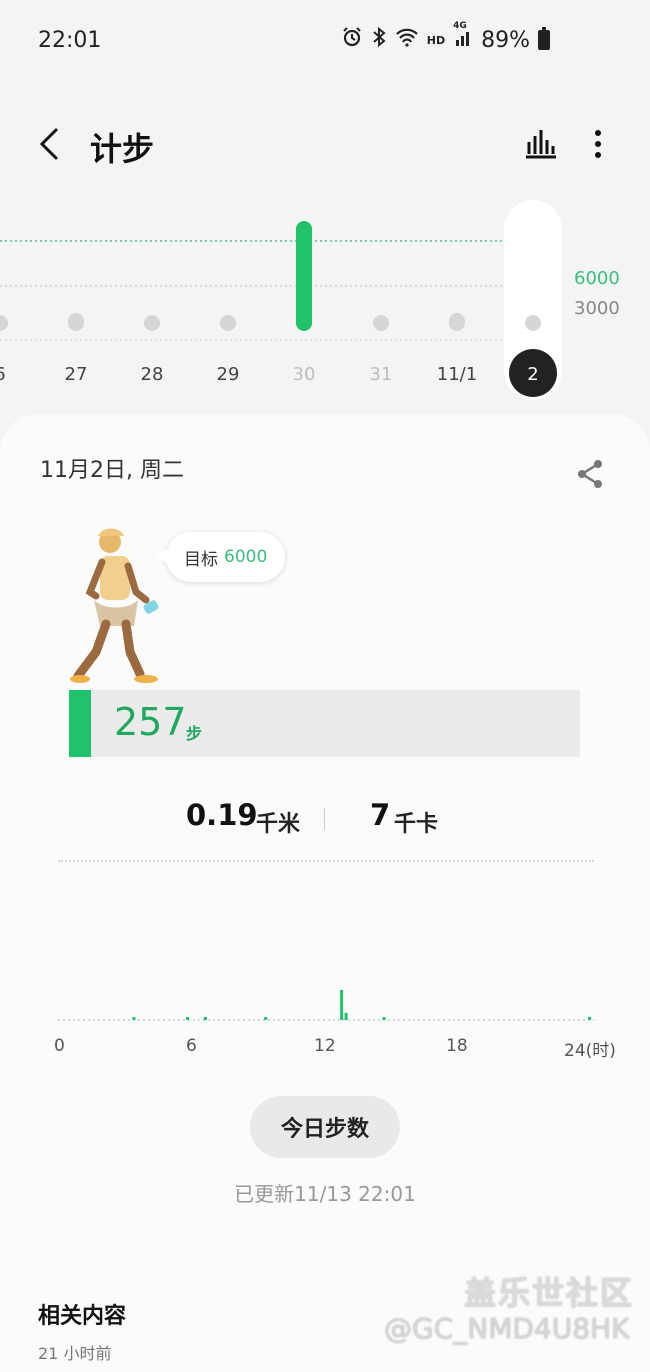  Describe the element at coordinates (122, 149) in the screenshot. I see `page-title: 计步` at that location.